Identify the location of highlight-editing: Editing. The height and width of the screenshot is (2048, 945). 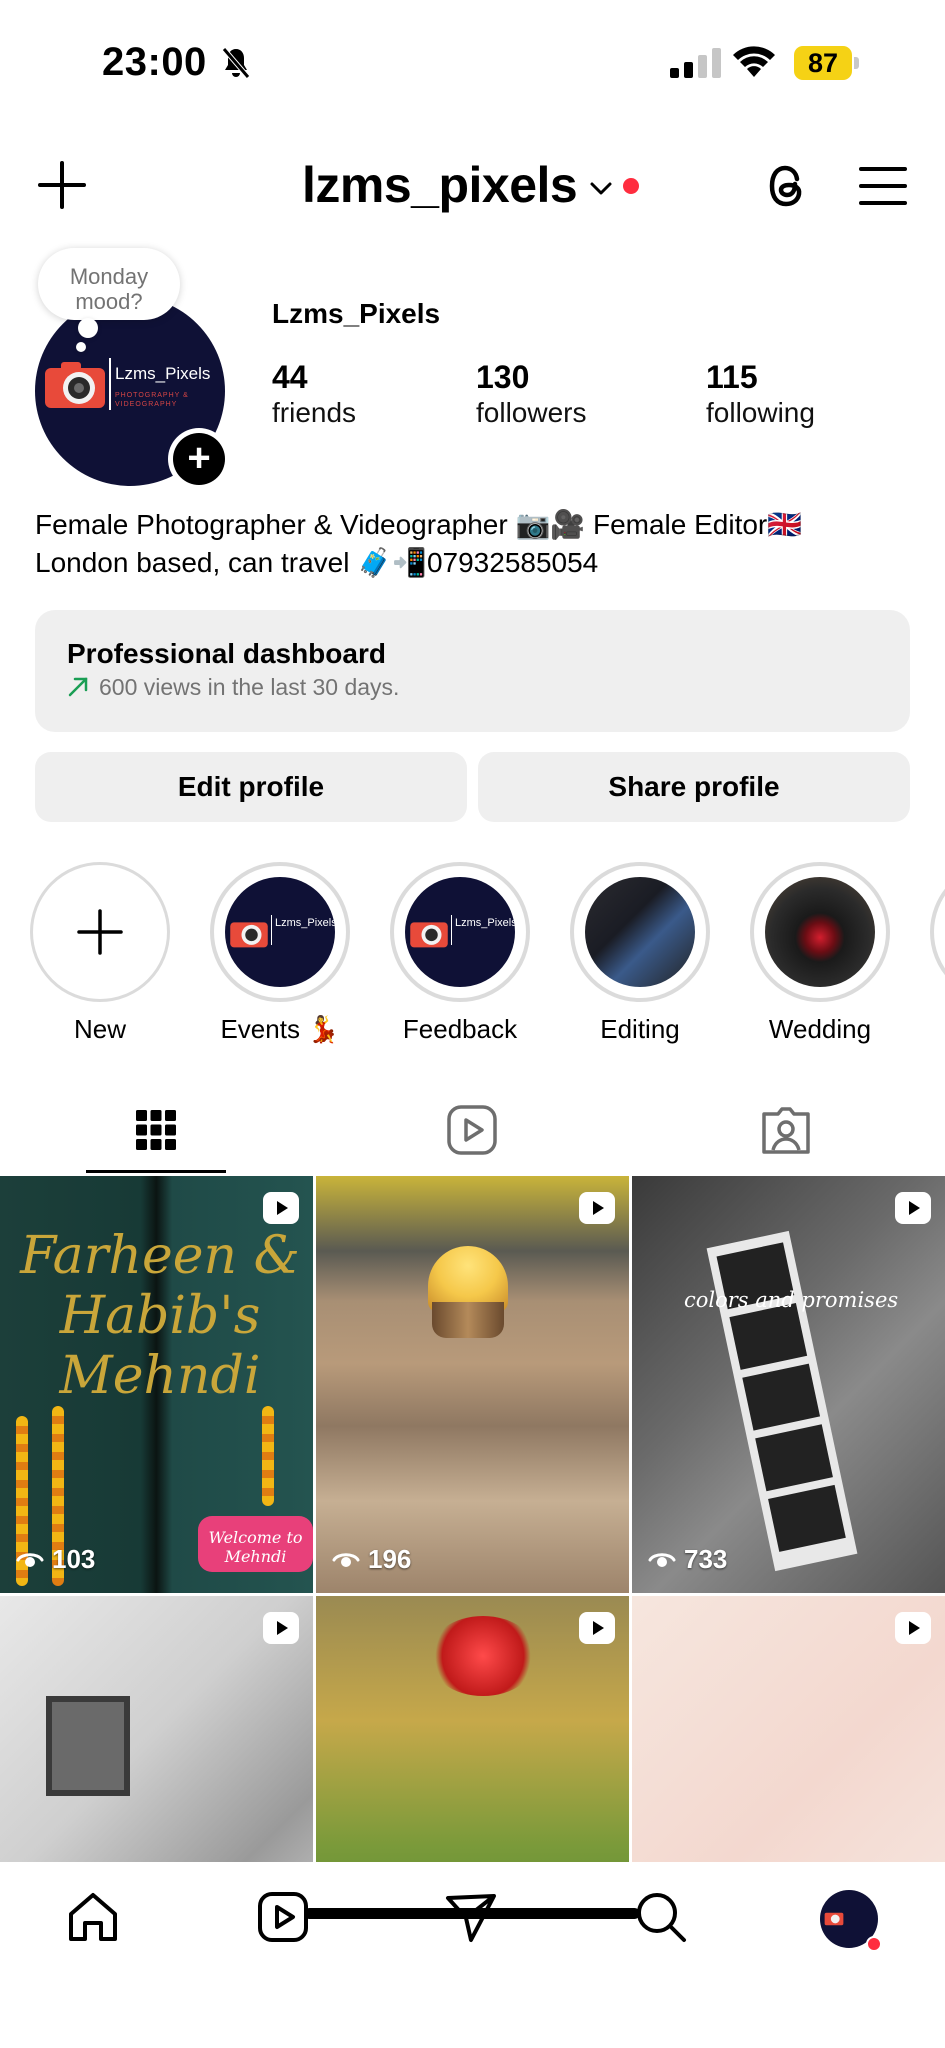
(640, 953).